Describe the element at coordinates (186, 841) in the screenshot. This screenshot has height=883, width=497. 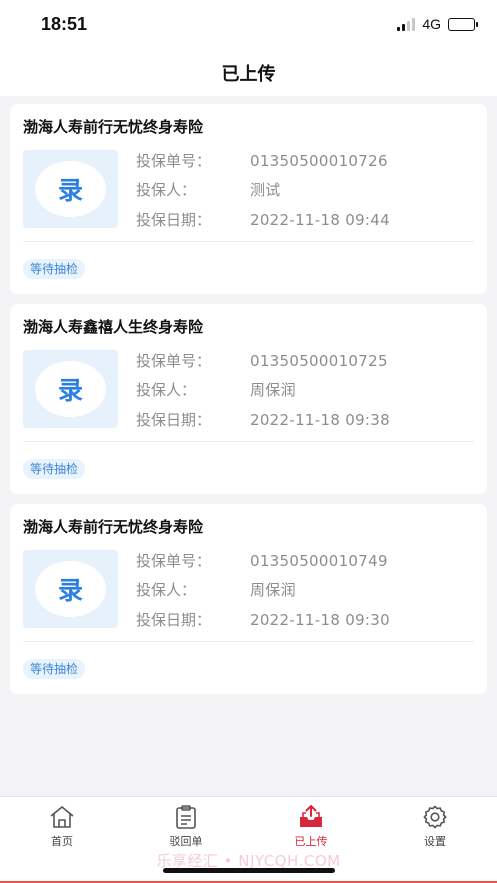
I see `tab-rejected-label: 驳回单` at that location.